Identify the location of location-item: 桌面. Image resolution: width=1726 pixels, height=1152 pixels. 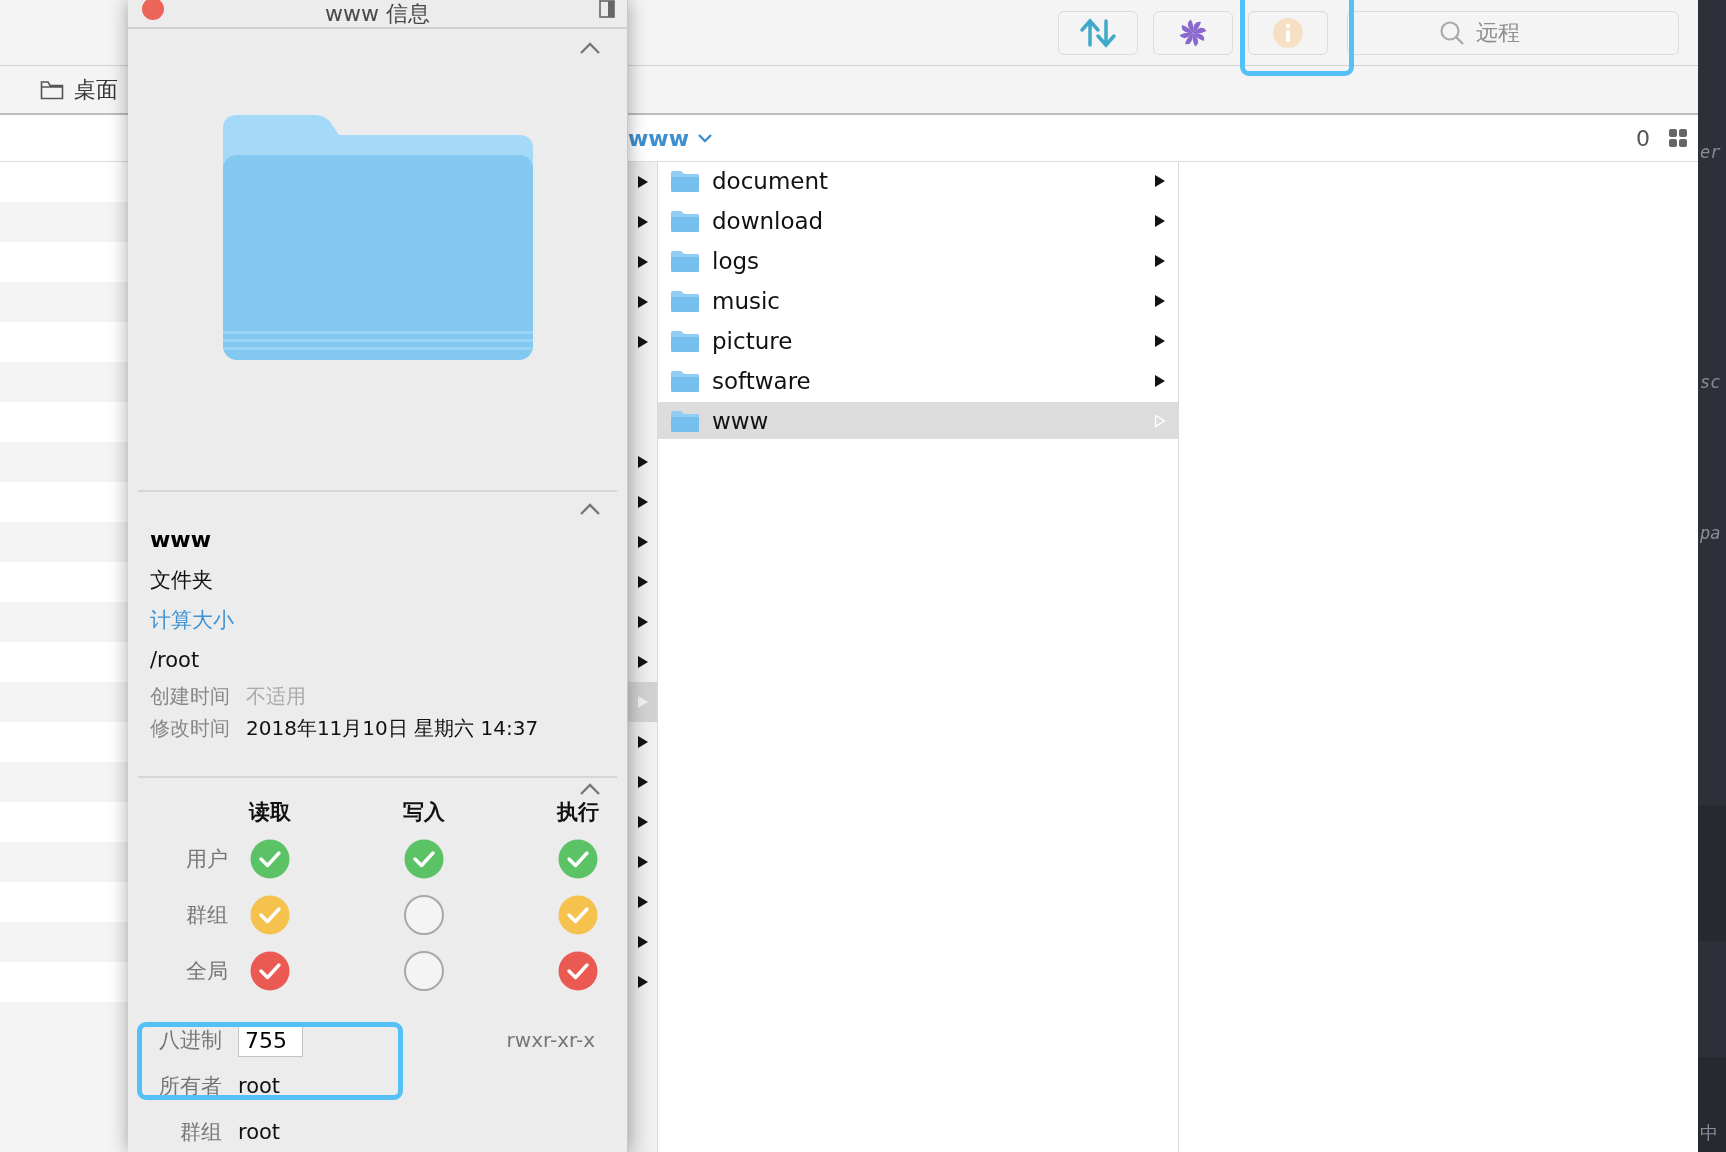
(96, 89).